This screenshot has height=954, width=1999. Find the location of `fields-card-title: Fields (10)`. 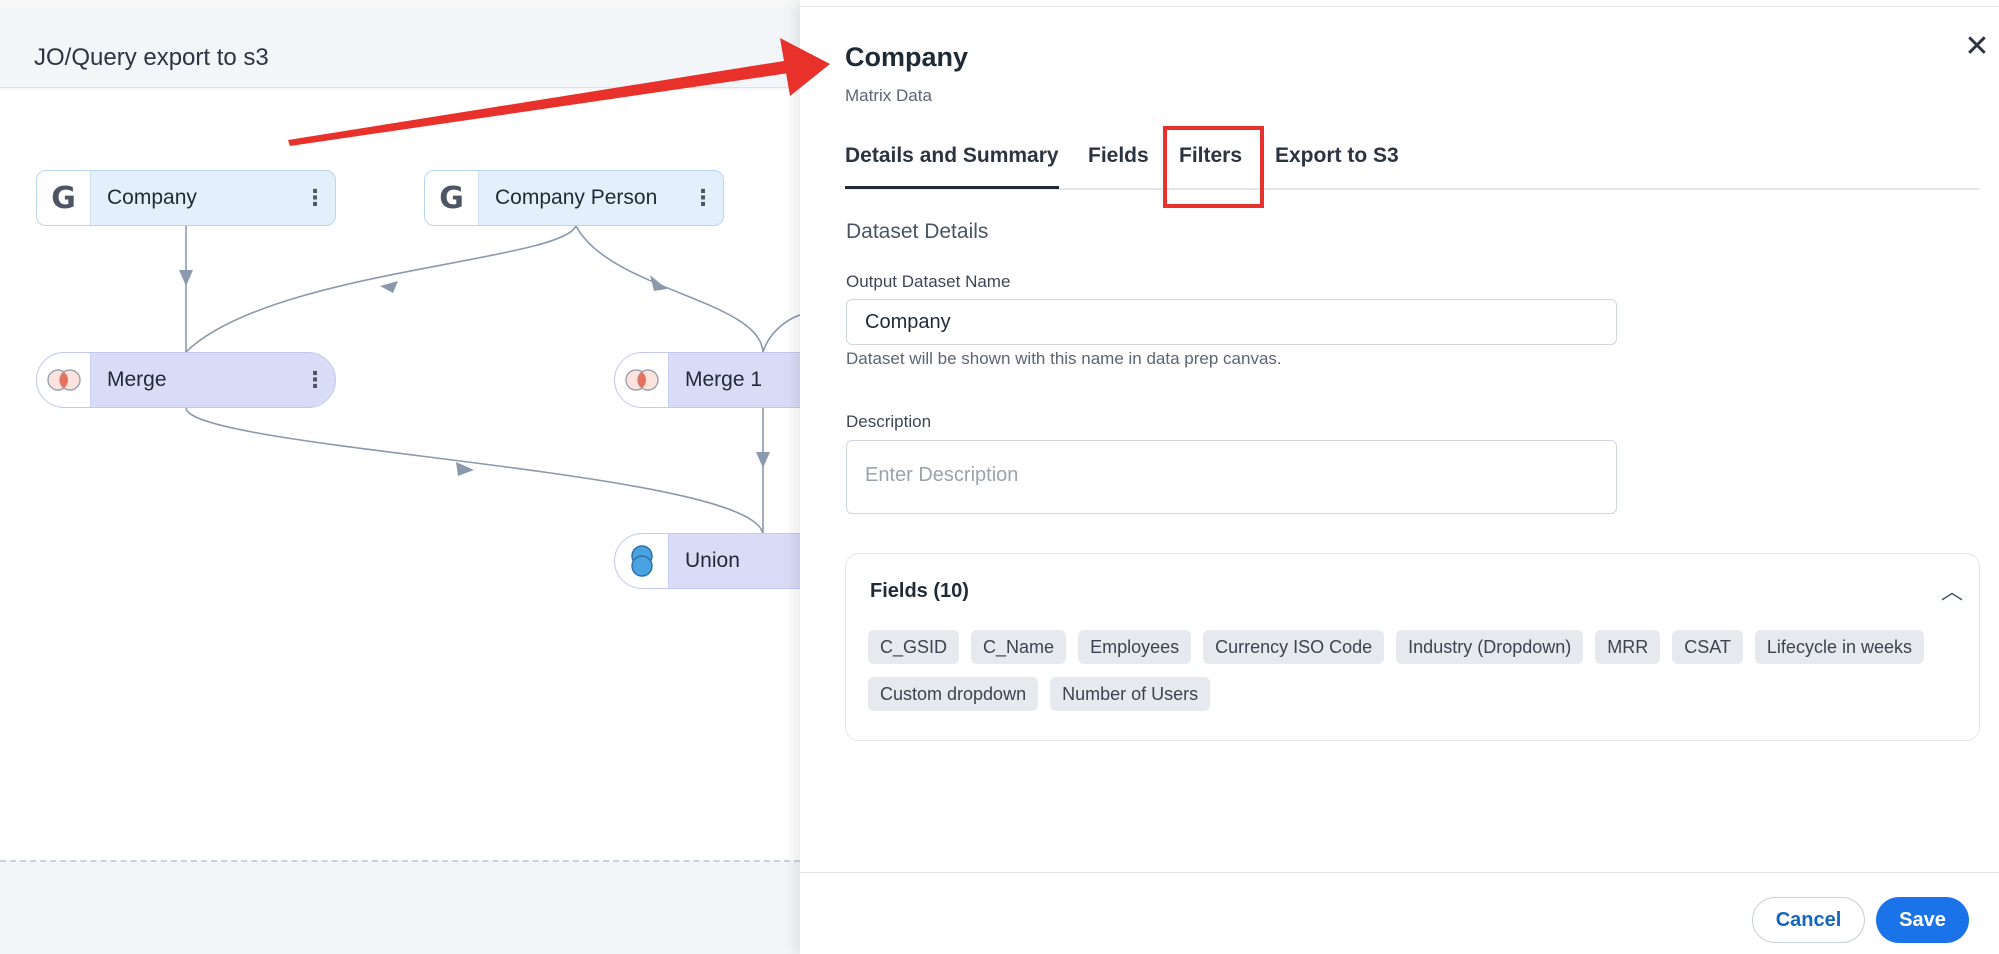

fields-card-title: Fields (10) is located at coordinates (919, 591).